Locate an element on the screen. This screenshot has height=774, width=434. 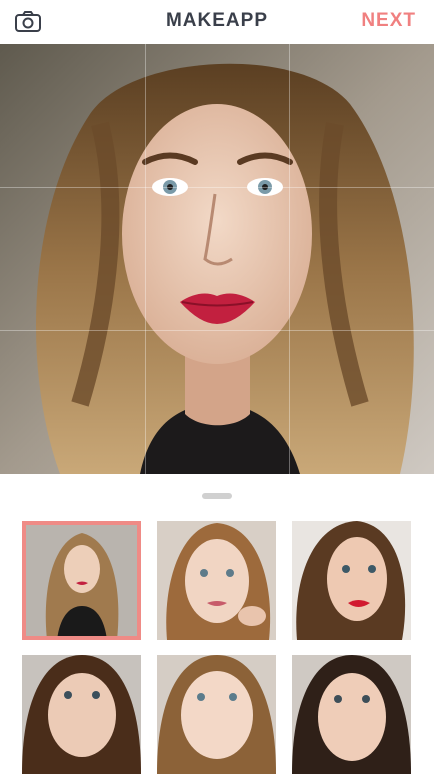
selection-frame is located at coordinates (81, 580).